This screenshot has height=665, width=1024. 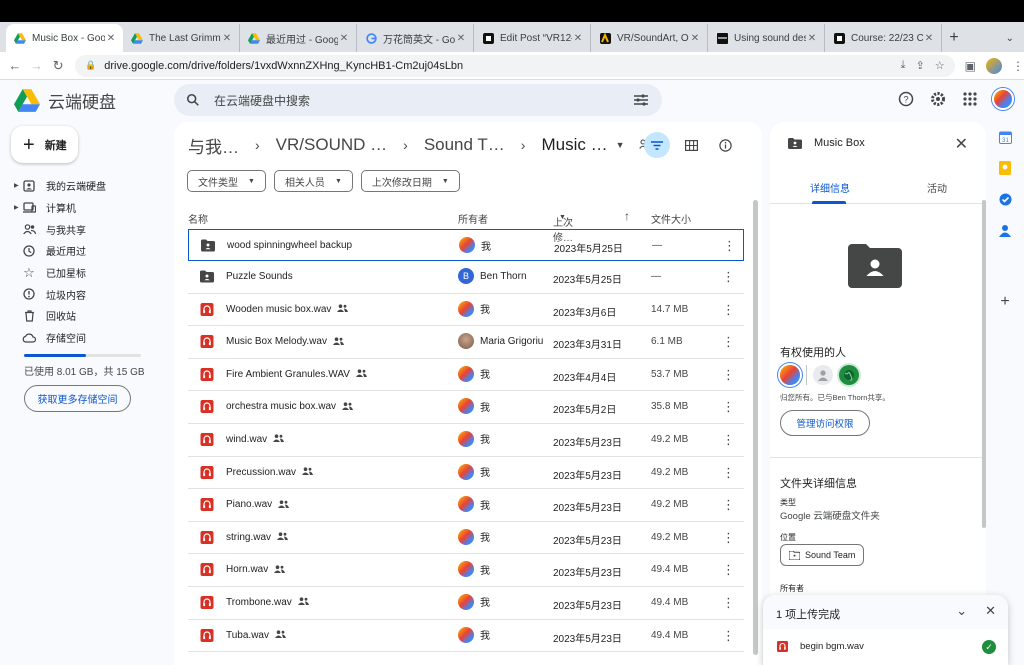 What do you see at coordinates (18, 185) in the screenshot?
I see `expand-caret-icon: ▶` at bounding box center [18, 185].